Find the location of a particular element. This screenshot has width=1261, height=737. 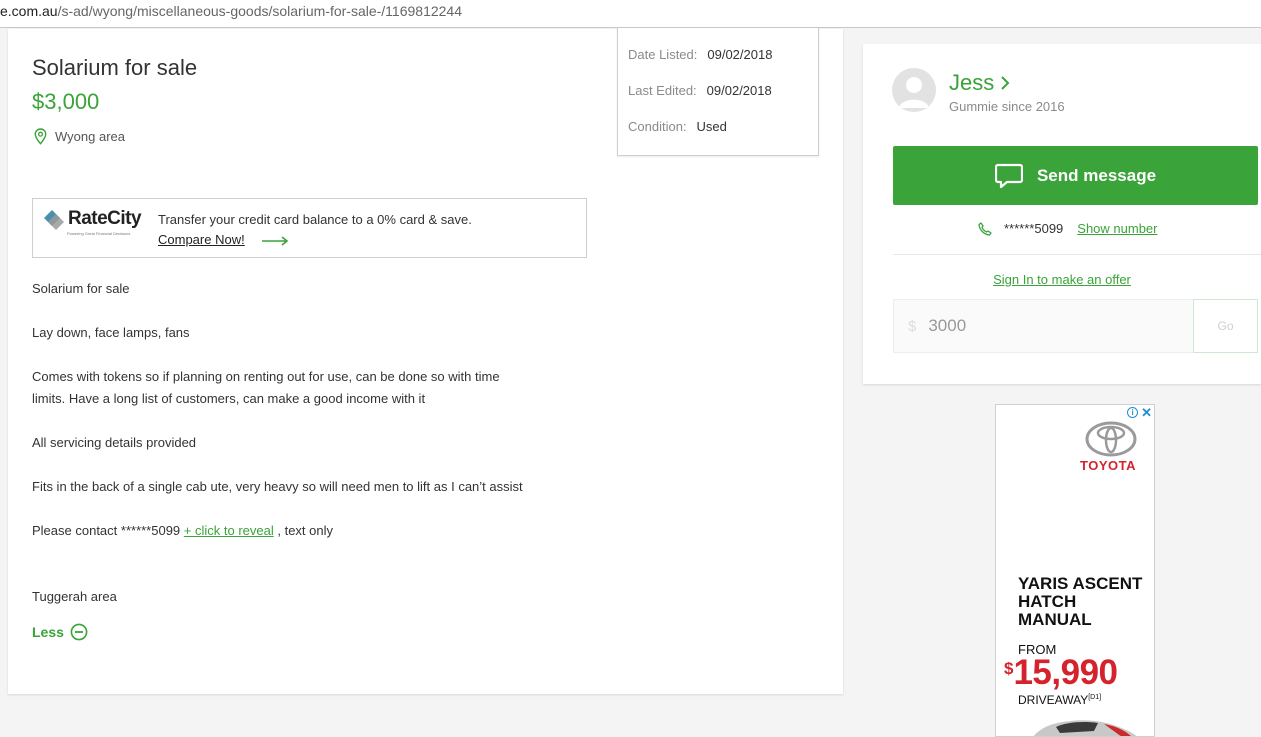

area-note: Tuggerah area is located at coordinates (74, 596).